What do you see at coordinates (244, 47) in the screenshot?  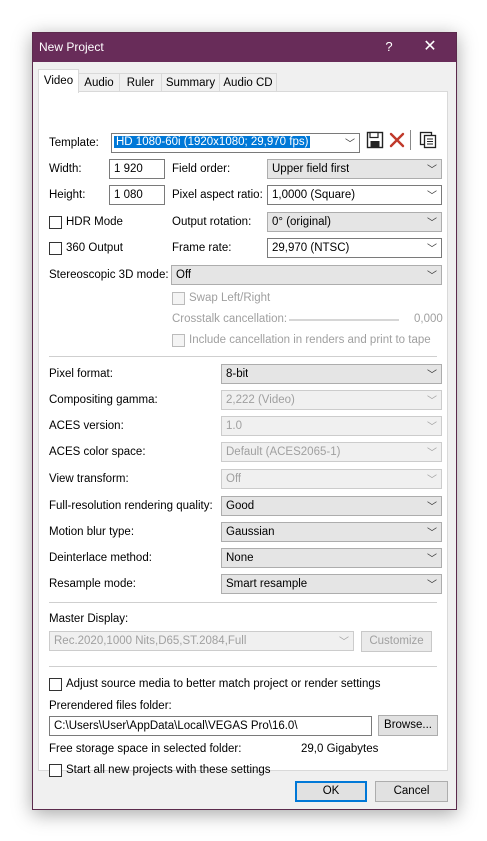 I see `title-bar: New Project ? ✕` at bounding box center [244, 47].